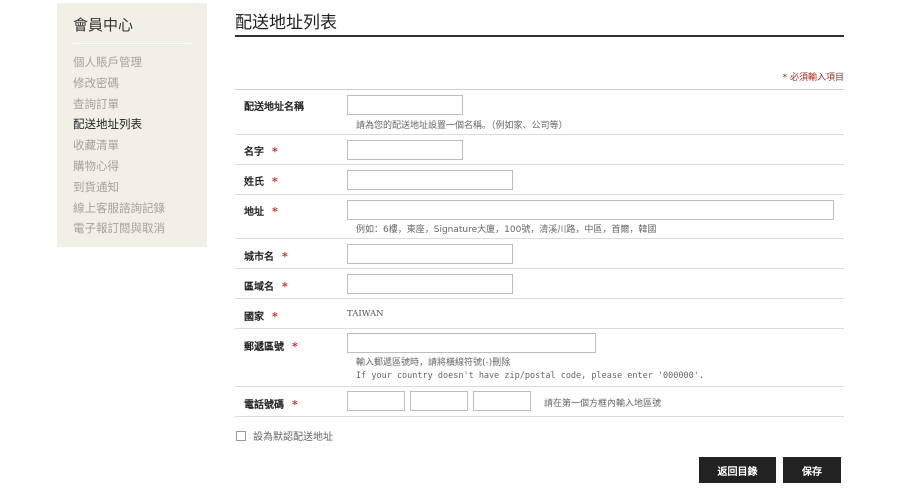 This screenshot has width=900, height=497. What do you see at coordinates (132, 187) in the screenshot?
I see `sidebar-item-restock: 到貨通知` at bounding box center [132, 187].